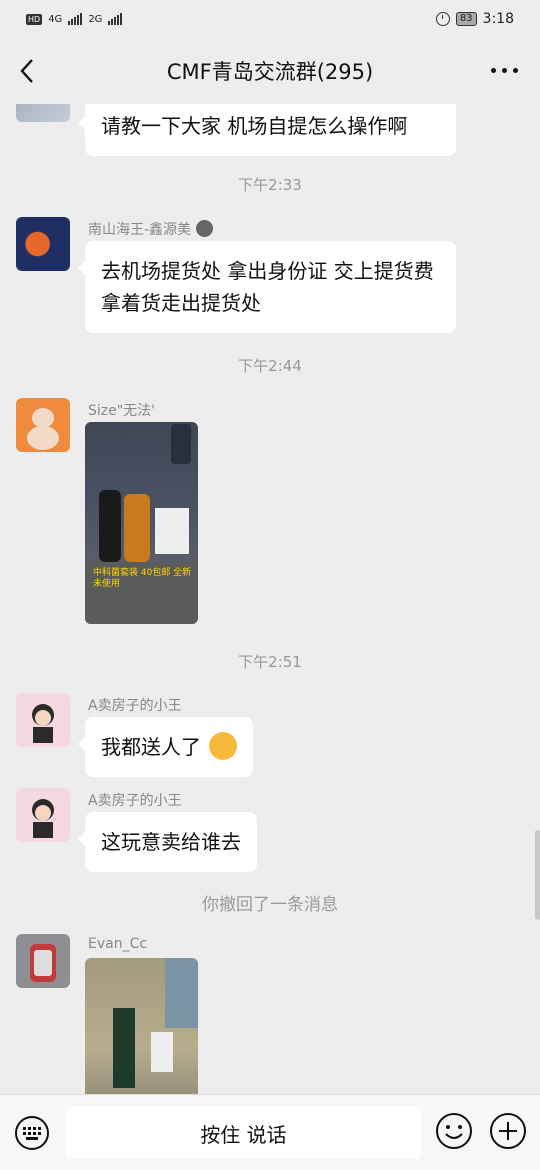 This screenshot has height=1170, width=540. What do you see at coordinates (140, 230) in the screenshot?
I see `sender-name-text: 南山海王-鑫源美` at bounding box center [140, 230].